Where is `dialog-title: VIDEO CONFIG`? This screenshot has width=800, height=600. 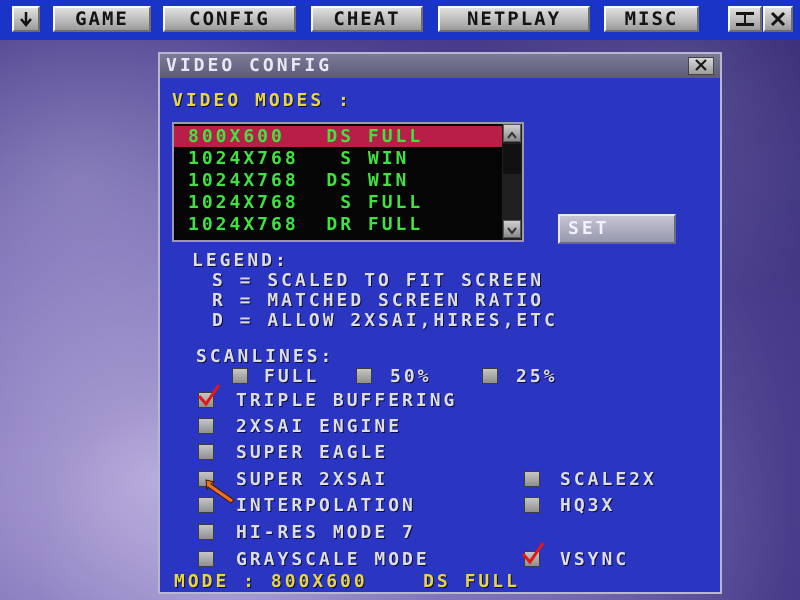 dialog-title: VIDEO CONFIG is located at coordinates (249, 65).